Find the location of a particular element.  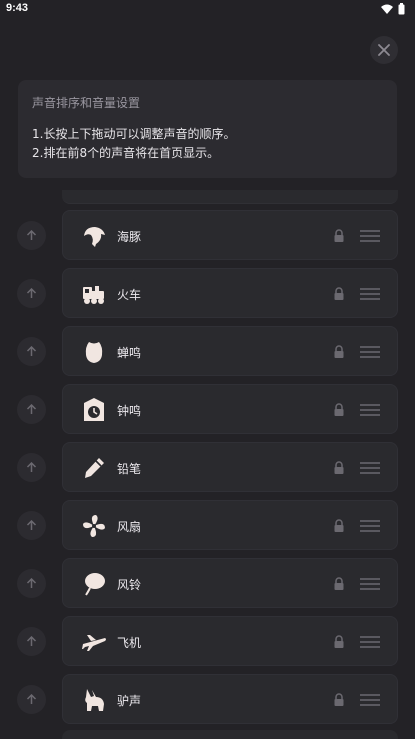

status-icons is located at coordinates (393, 9).